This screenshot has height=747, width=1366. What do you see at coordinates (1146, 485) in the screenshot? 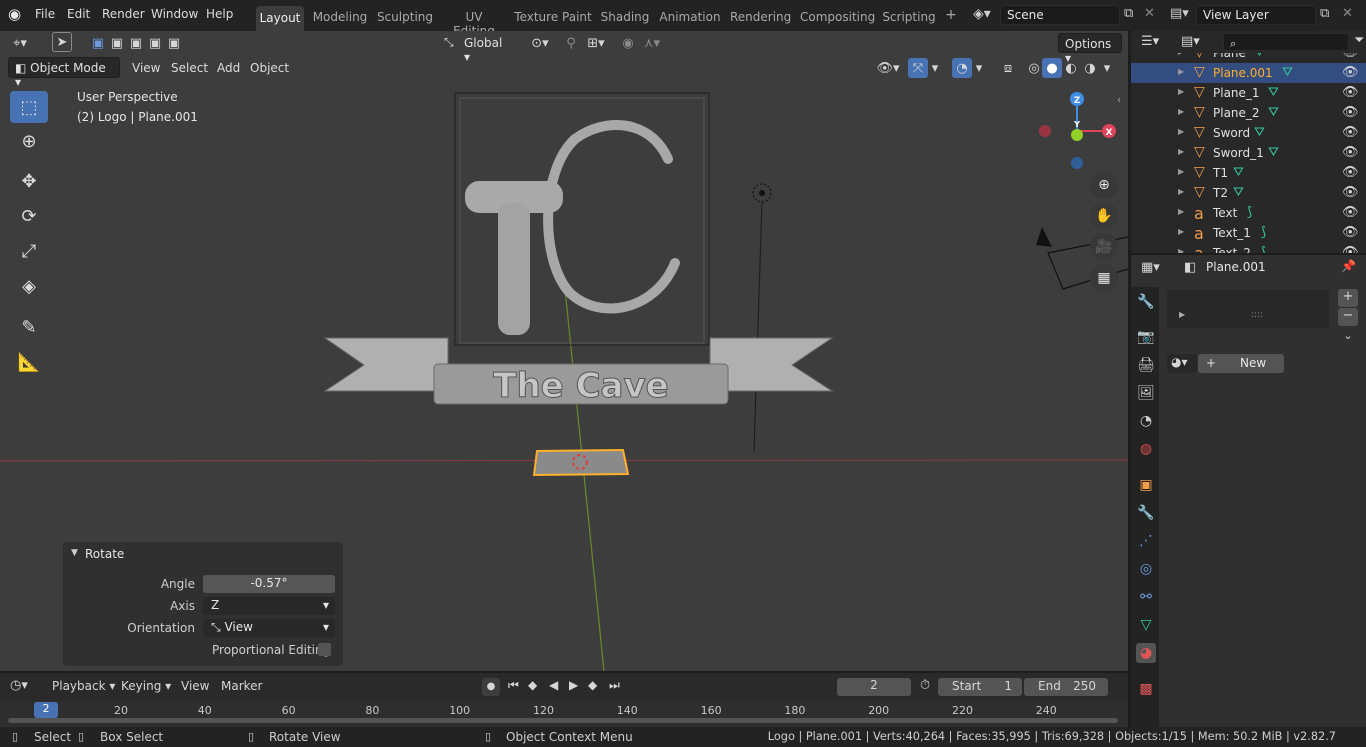
I see `object-tab-icon: ▣` at bounding box center [1146, 485].